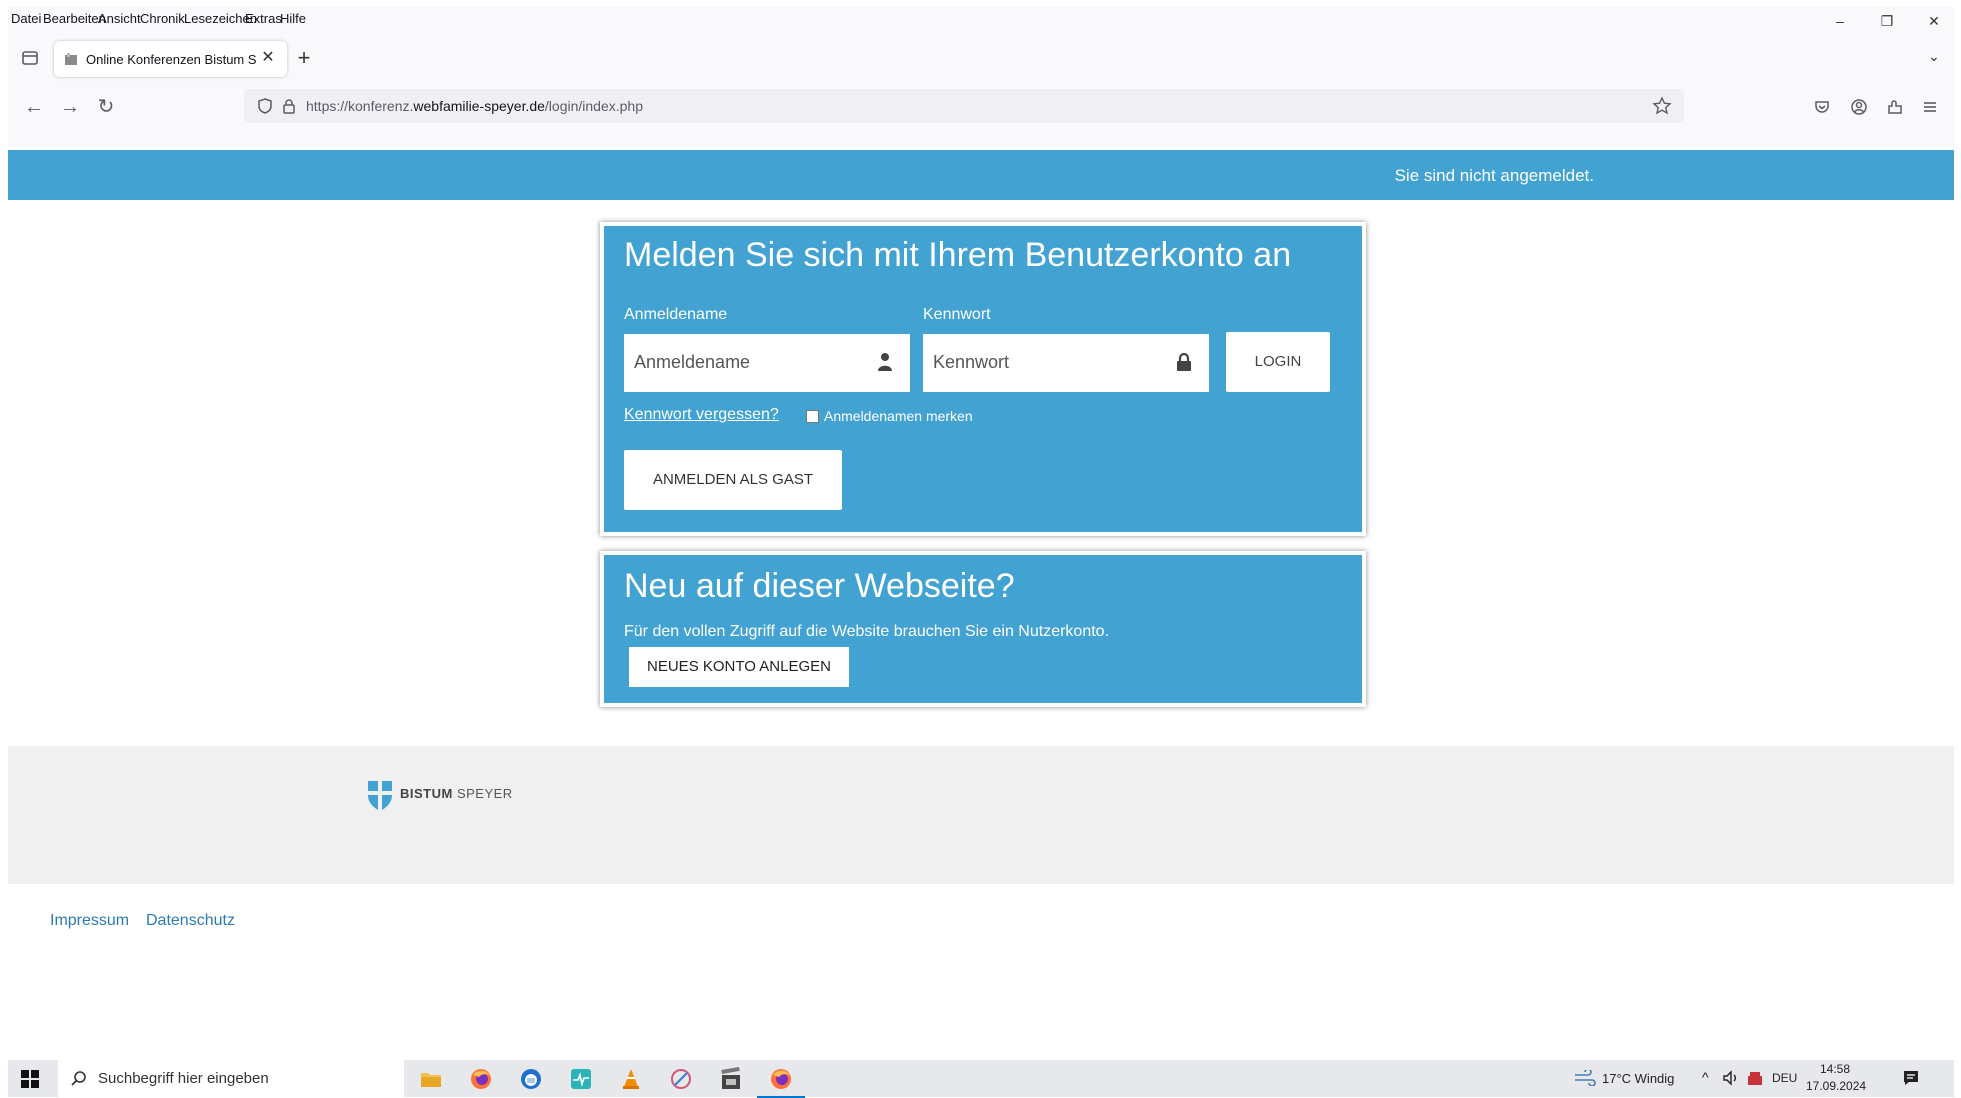 This screenshot has height=1098, width=1961. What do you see at coordinates (1836, 1086) in the screenshot?
I see `clock-date: 17.09.2024` at bounding box center [1836, 1086].